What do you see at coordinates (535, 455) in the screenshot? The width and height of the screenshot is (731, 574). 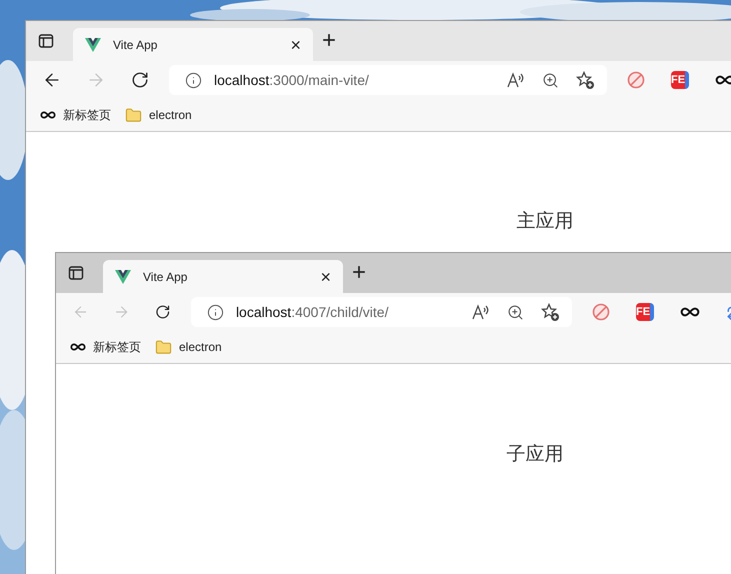 I see `page-heading: 子应用` at bounding box center [535, 455].